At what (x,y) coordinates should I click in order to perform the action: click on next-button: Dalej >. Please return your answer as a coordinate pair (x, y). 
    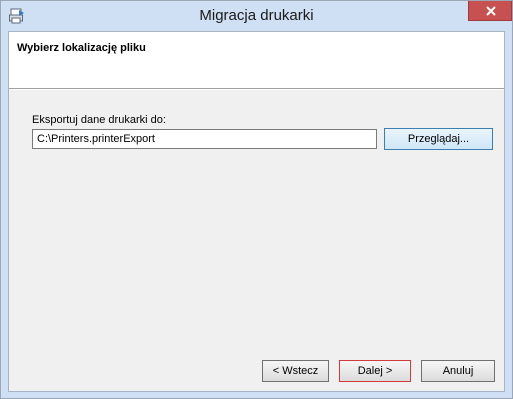
    Looking at the image, I should click on (375, 371).